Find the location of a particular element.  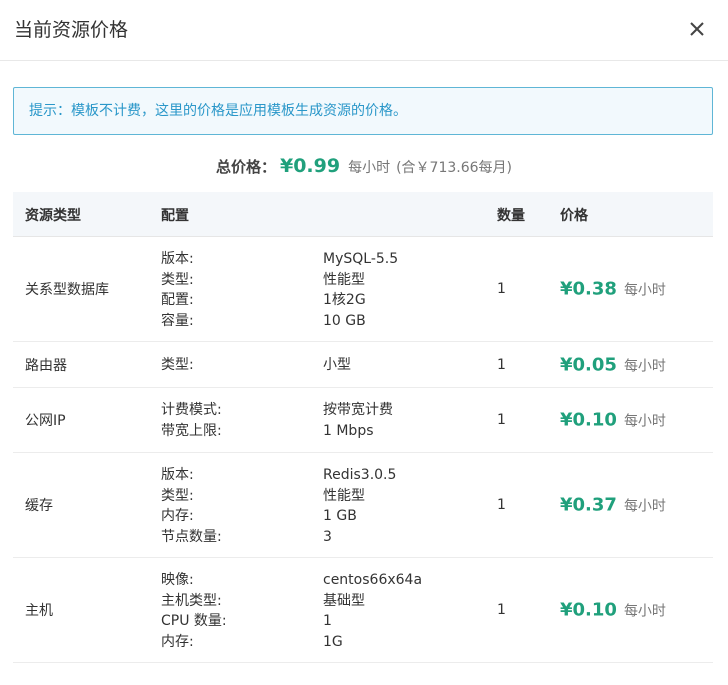

resource-type-cell: 缓存 is located at coordinates (39, 506).